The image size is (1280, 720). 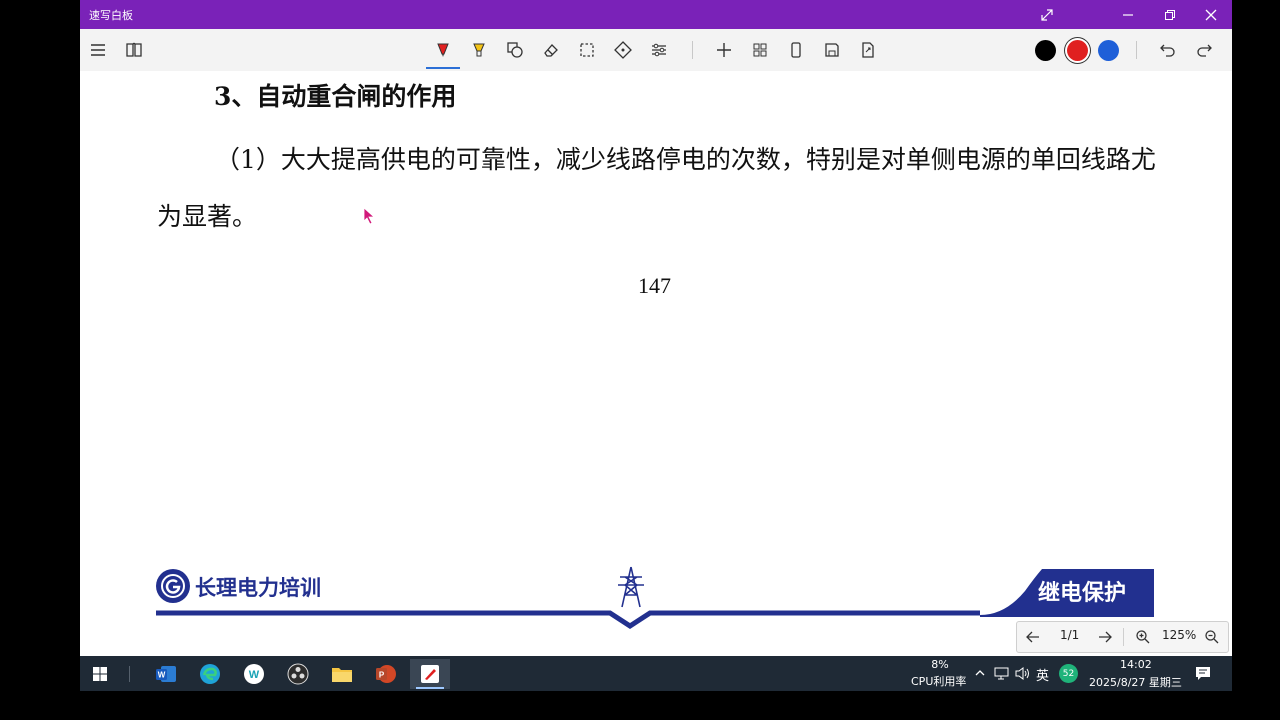 I want to click on taskbar-edge-strip, so click(x=1230, y=673).